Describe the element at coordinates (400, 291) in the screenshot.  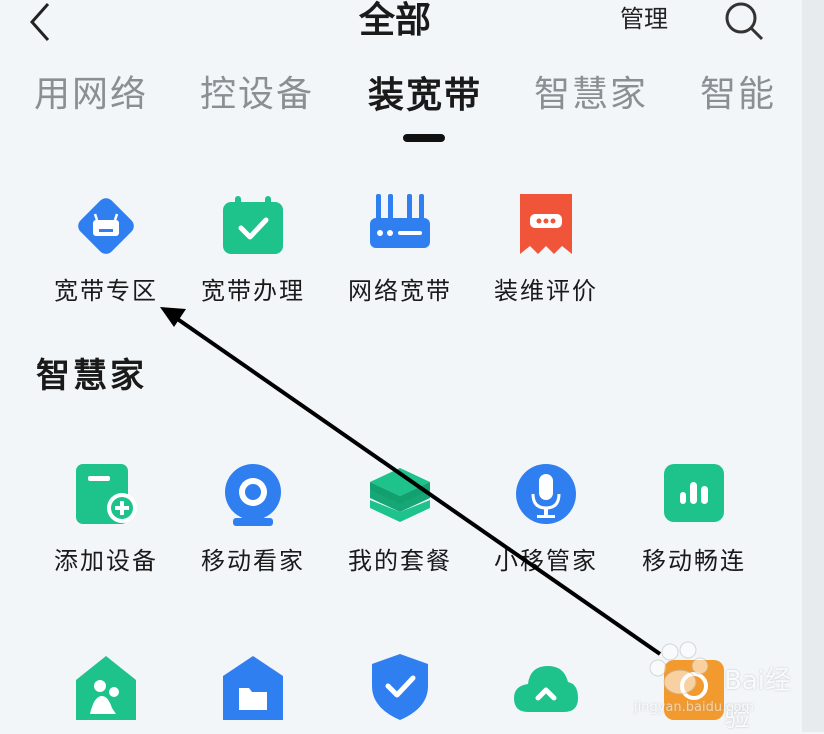
I see `app-label: 网络宽带` at that location.